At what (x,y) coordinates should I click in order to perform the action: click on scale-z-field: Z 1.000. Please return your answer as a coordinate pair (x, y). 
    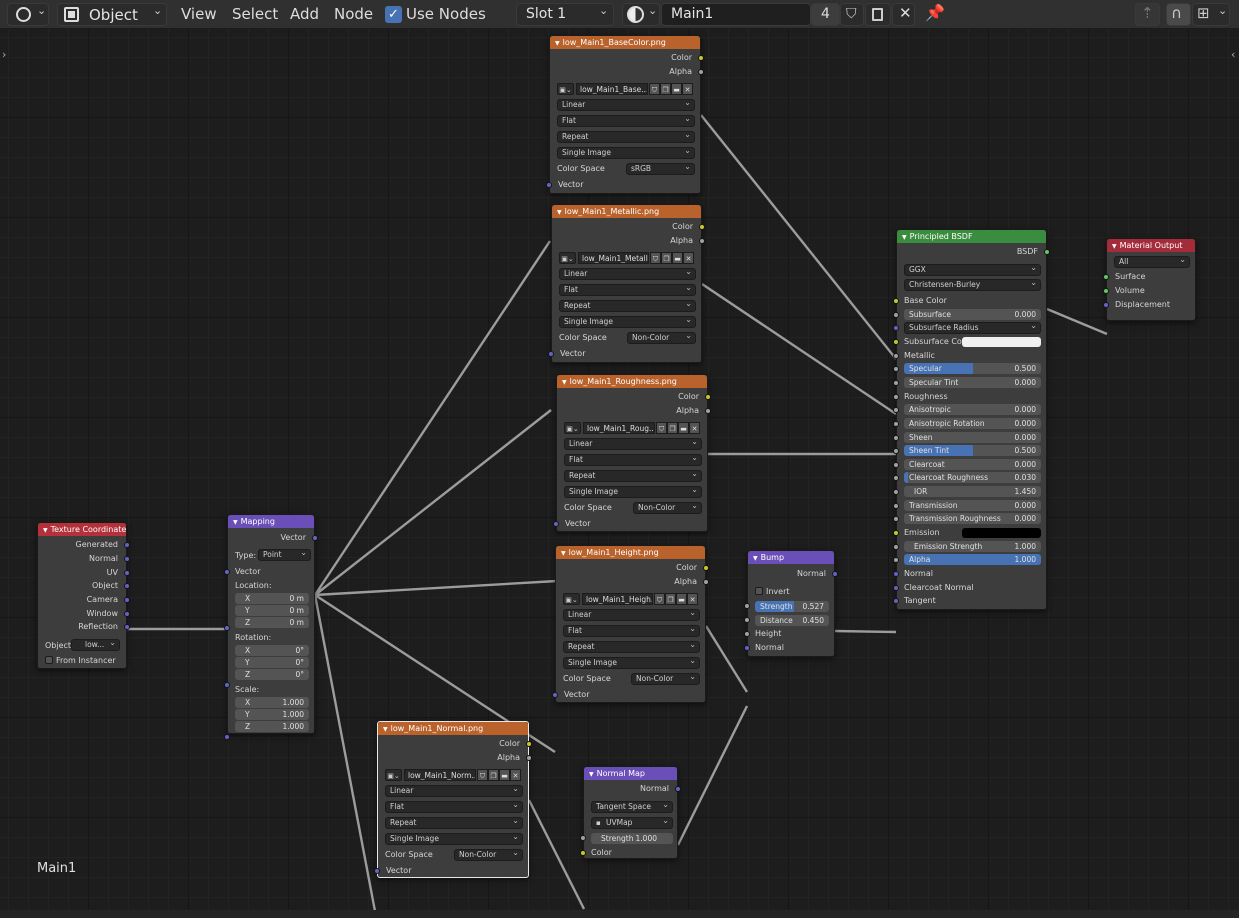
    Looking at the image, I should click on (272, 726).